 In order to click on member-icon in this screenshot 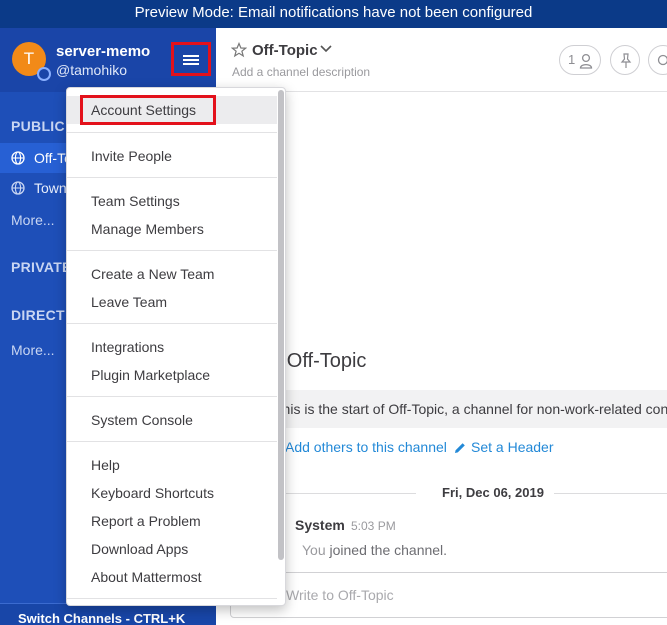, I will do `click(586, 61)`.